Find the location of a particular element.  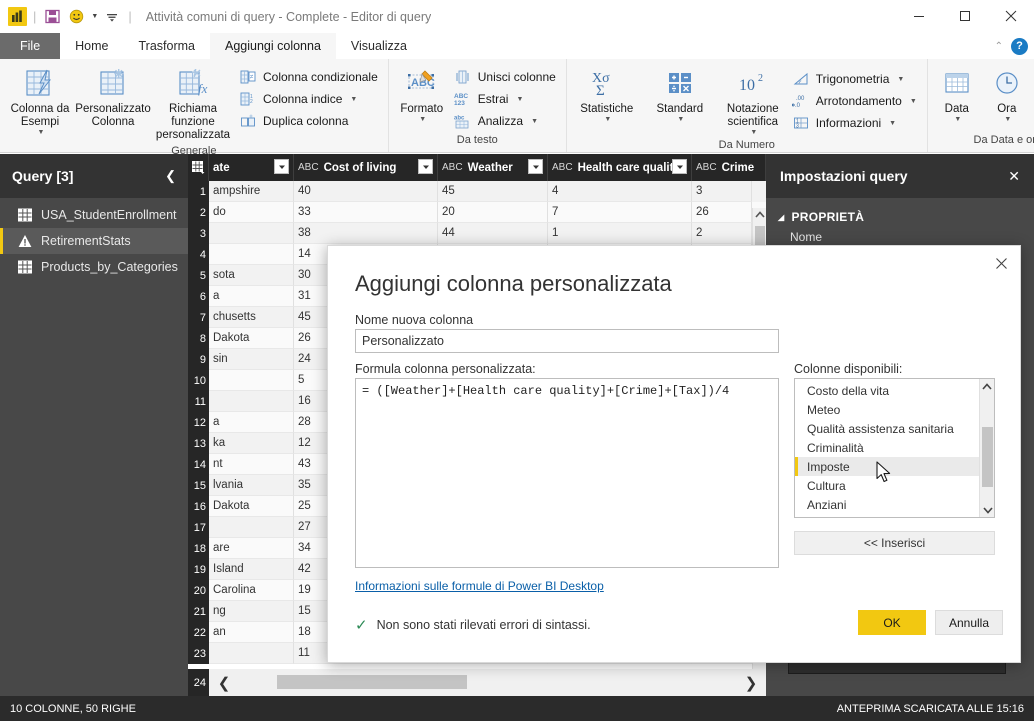

scroll-right-icon: ❯ is located at coordinates (751, 683).